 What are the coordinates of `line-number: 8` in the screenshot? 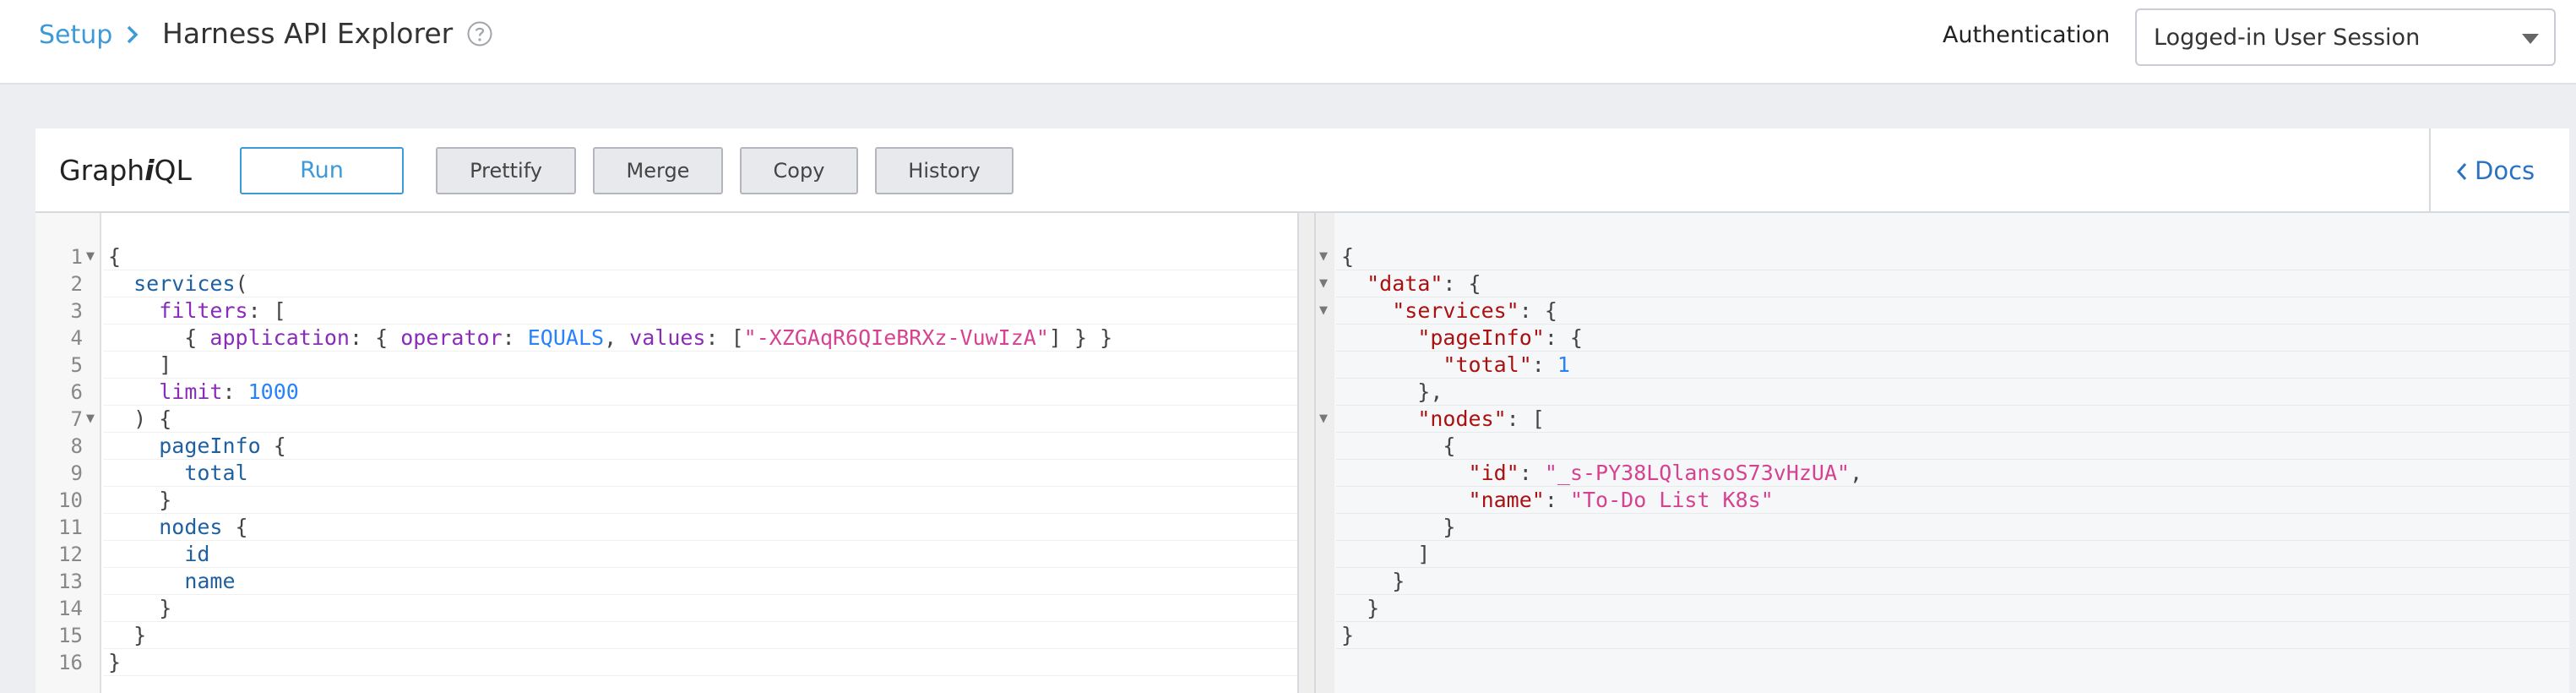 It's located at (76, 446).